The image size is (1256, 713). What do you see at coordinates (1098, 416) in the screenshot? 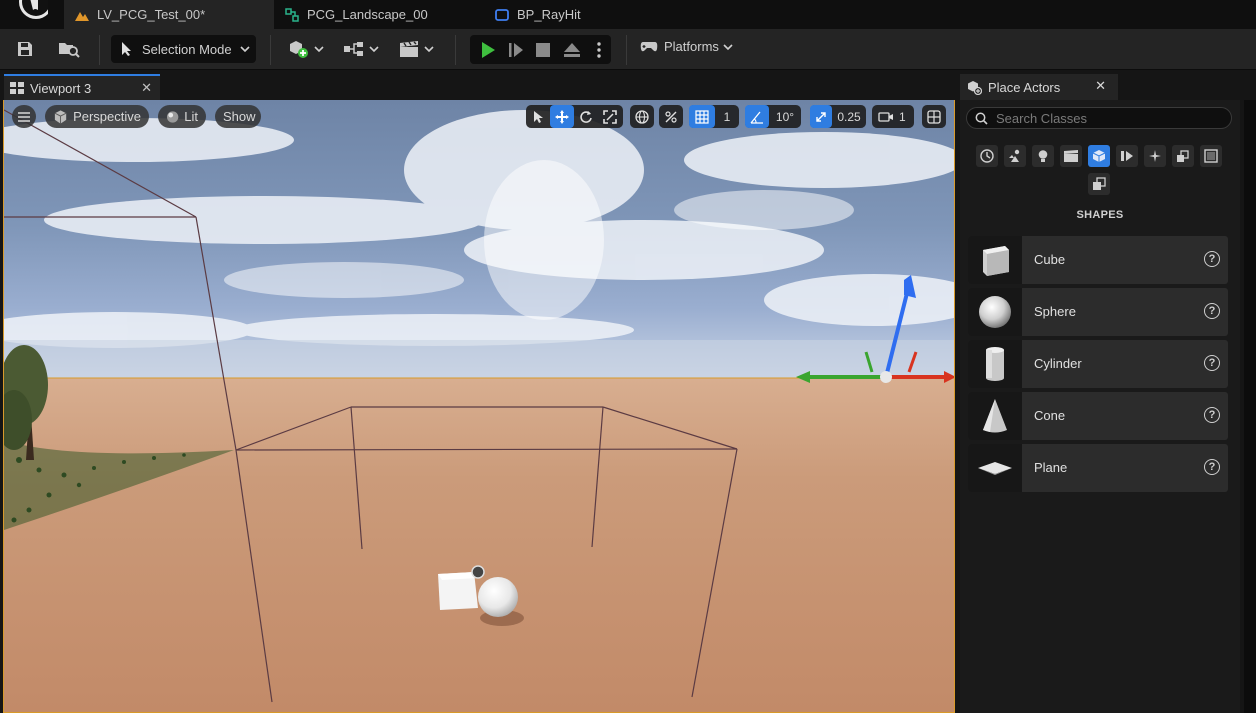
I see `actor-item-cone: Cone ?` at bounding box center [1098, 416].